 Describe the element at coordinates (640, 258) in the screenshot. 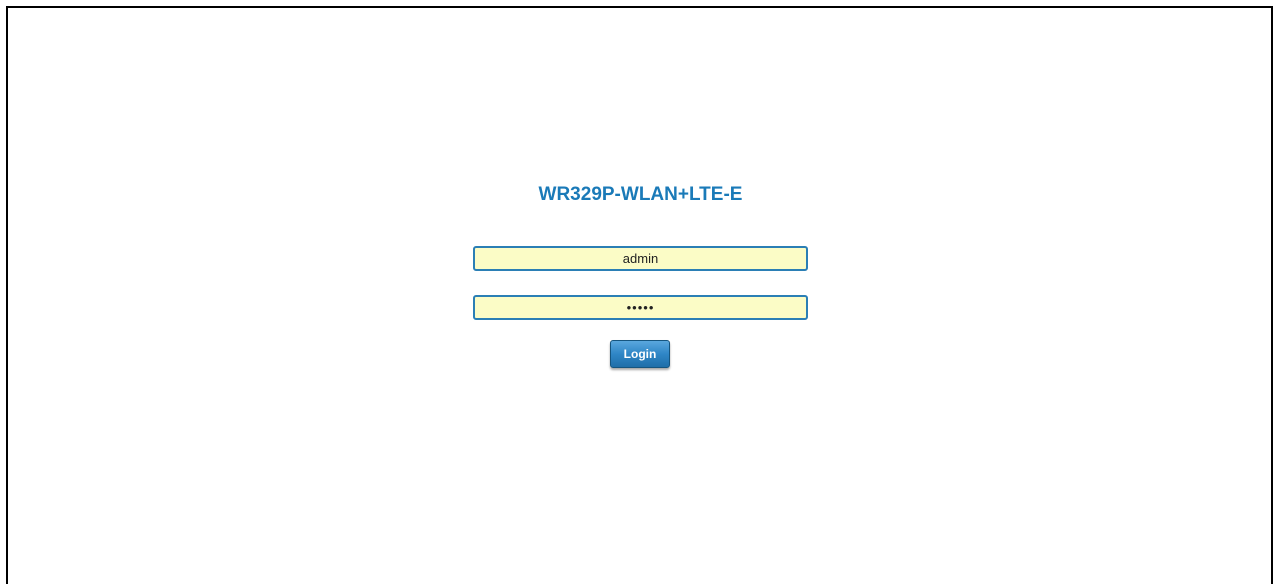

I see `username-input` at that location.